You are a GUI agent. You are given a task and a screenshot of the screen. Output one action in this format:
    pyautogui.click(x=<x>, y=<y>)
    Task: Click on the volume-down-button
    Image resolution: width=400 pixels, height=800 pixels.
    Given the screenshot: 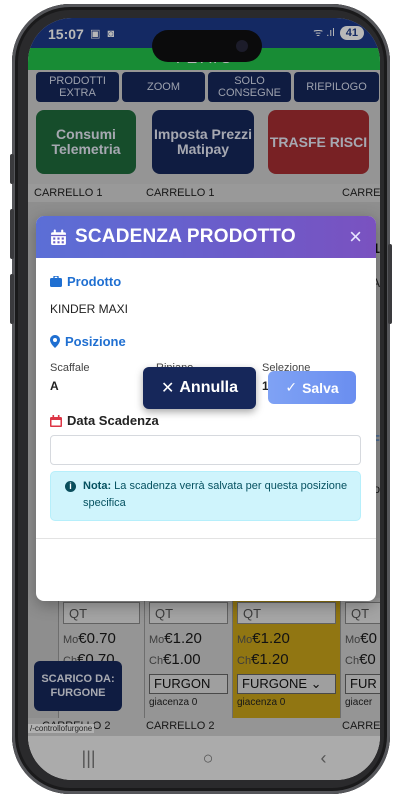 What is the action you would take?
    pyautogui.click(x=12, y=299)
    